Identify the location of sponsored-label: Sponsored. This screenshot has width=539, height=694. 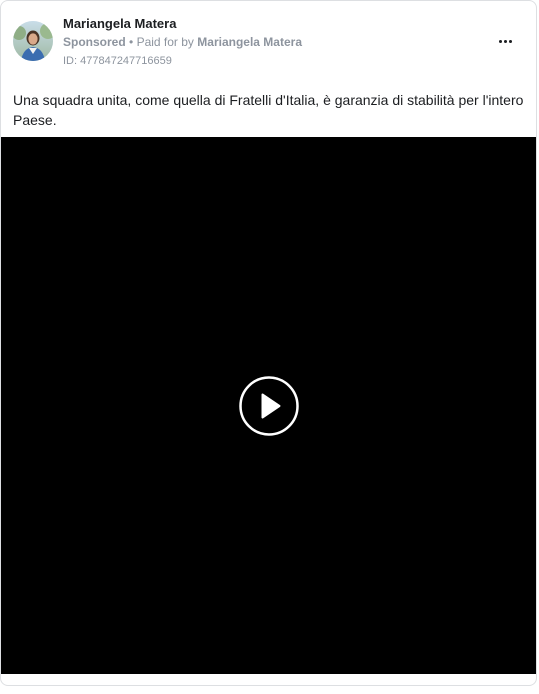
(94, 42).